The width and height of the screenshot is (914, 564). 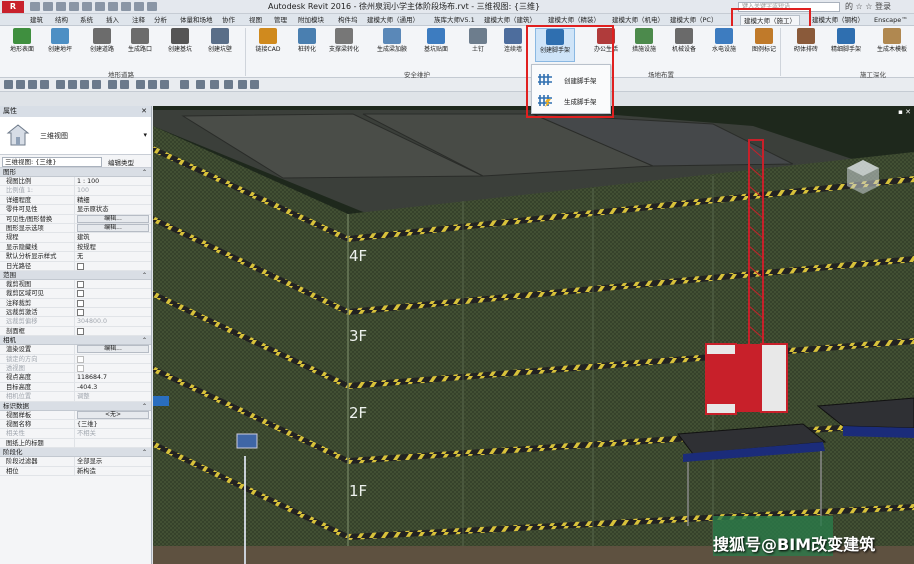 I want to click on tab-7: 协作, so click(x=228, y=20).